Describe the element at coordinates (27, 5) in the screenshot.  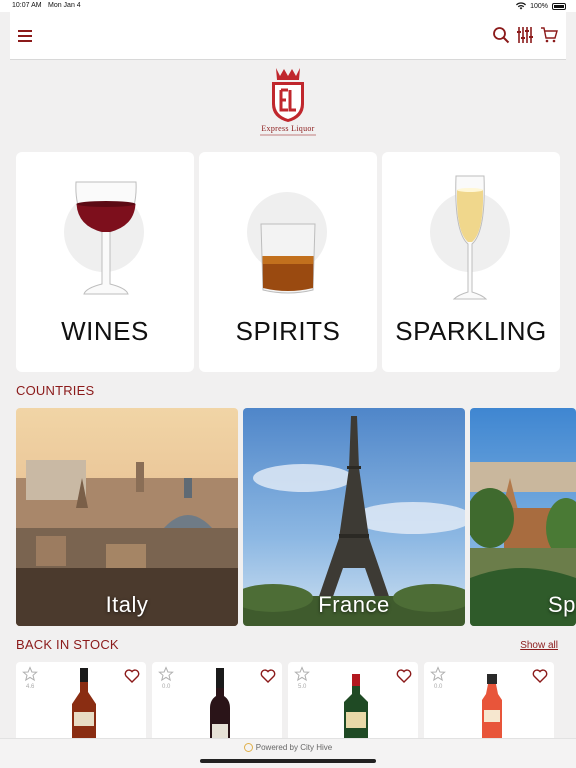
I see `status-time: 10:07 AM` at that location.